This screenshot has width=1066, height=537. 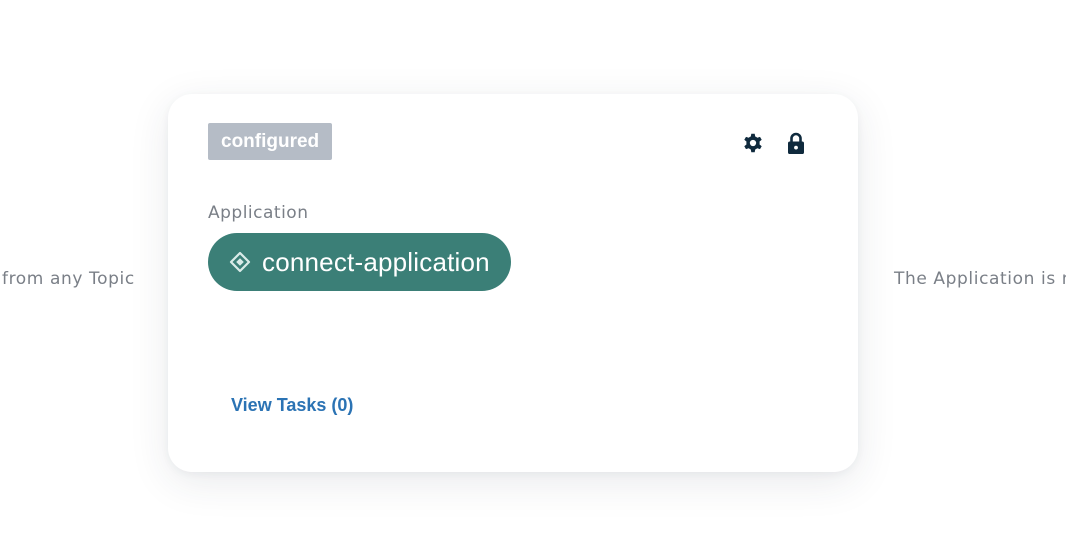 I want to click on view-tasks-link: View Tasks (0), so click(x=292, y=405).